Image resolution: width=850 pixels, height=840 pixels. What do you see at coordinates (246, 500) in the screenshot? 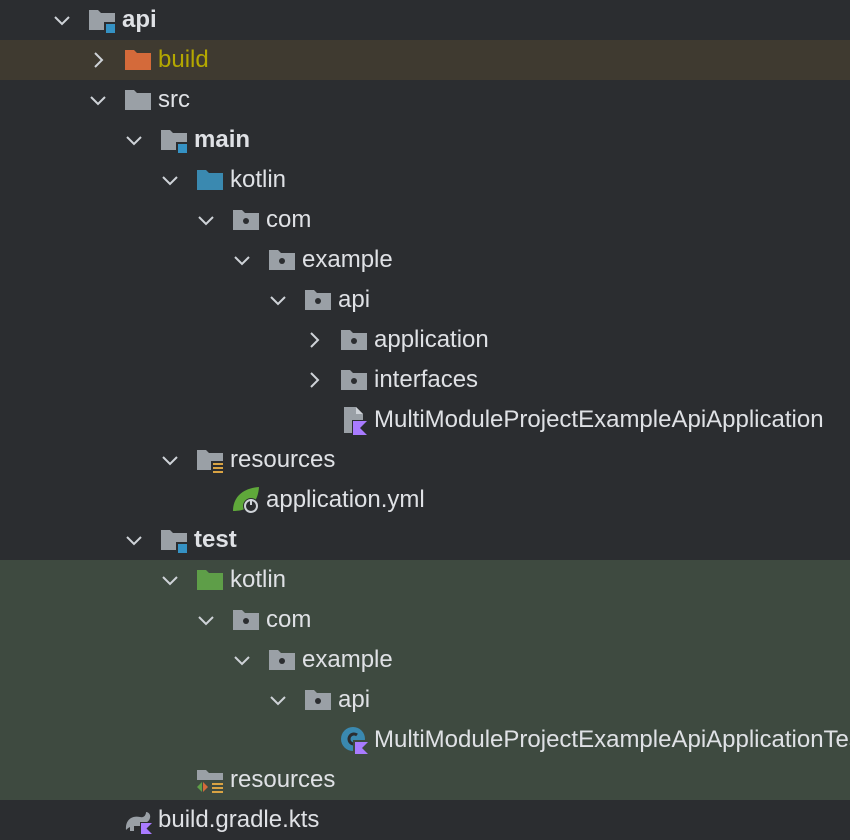
I see `spring-config-icon` at bounding box center [246, 500].